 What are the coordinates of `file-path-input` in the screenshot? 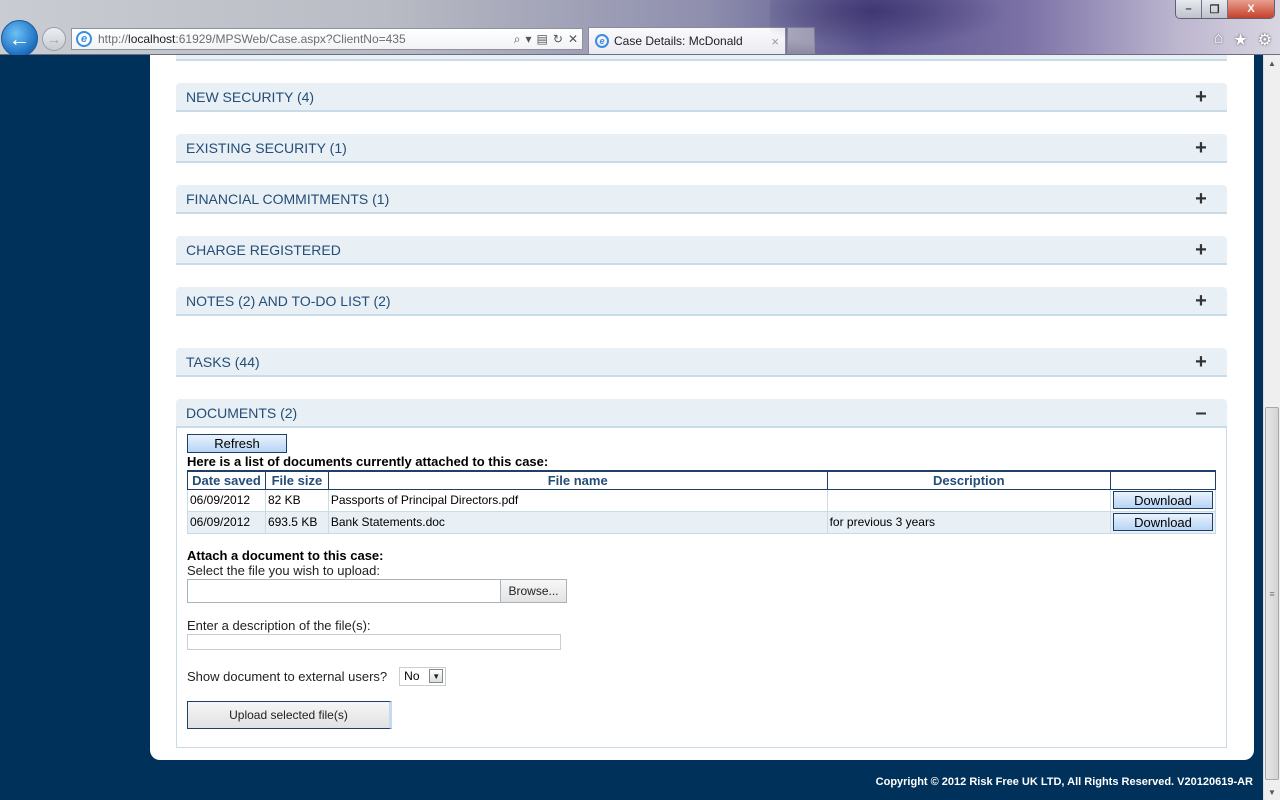 It's located at (343, 590).